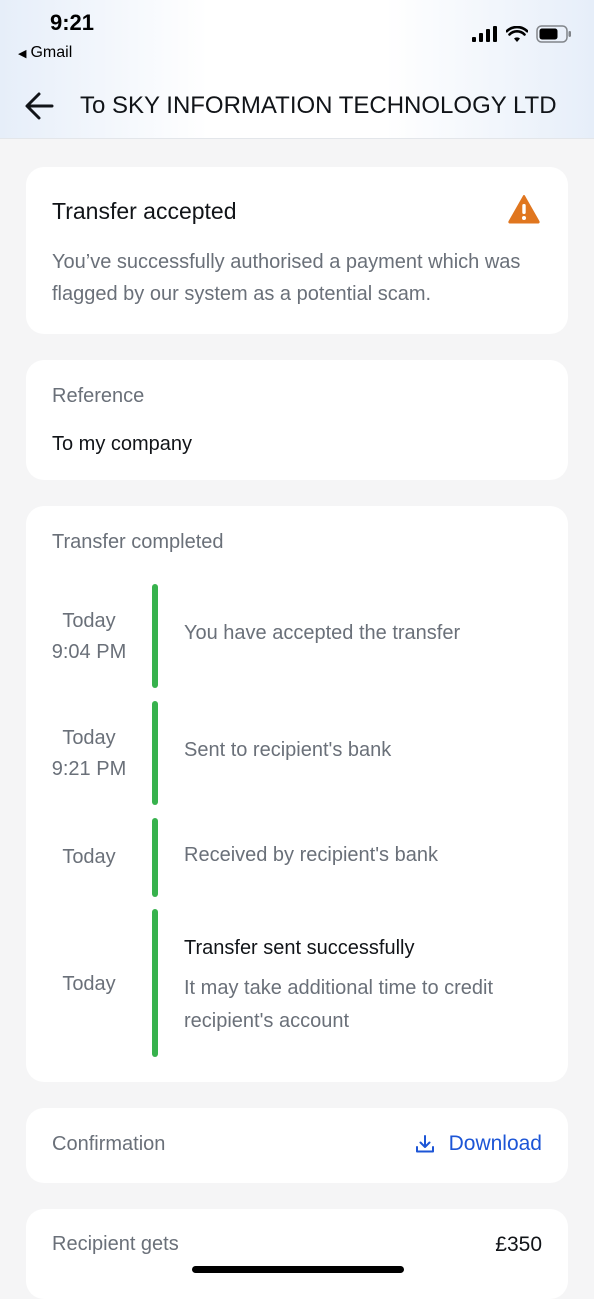  What do you see at coordinates (89, 754) in the screenshot?
I see `timeline-time: Today 9:21 PM` at bounding box center [89, 754].